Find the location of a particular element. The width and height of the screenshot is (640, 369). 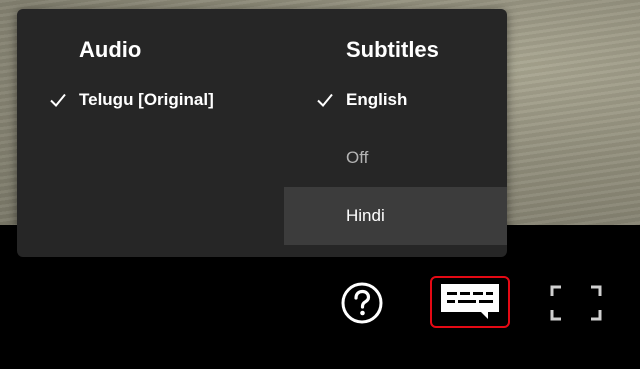

subtitles-bubble-icon is located at coordinates (470, 301).